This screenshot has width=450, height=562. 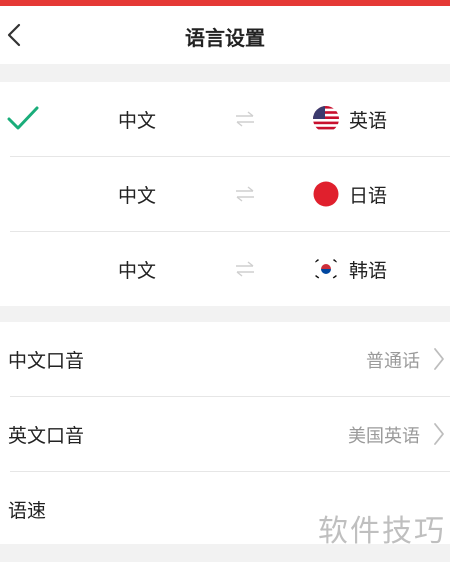 What do you see at coordinates (326, 269) in the screenshot?
I see `korea-flag-icon` at bounding box center [326, 269].